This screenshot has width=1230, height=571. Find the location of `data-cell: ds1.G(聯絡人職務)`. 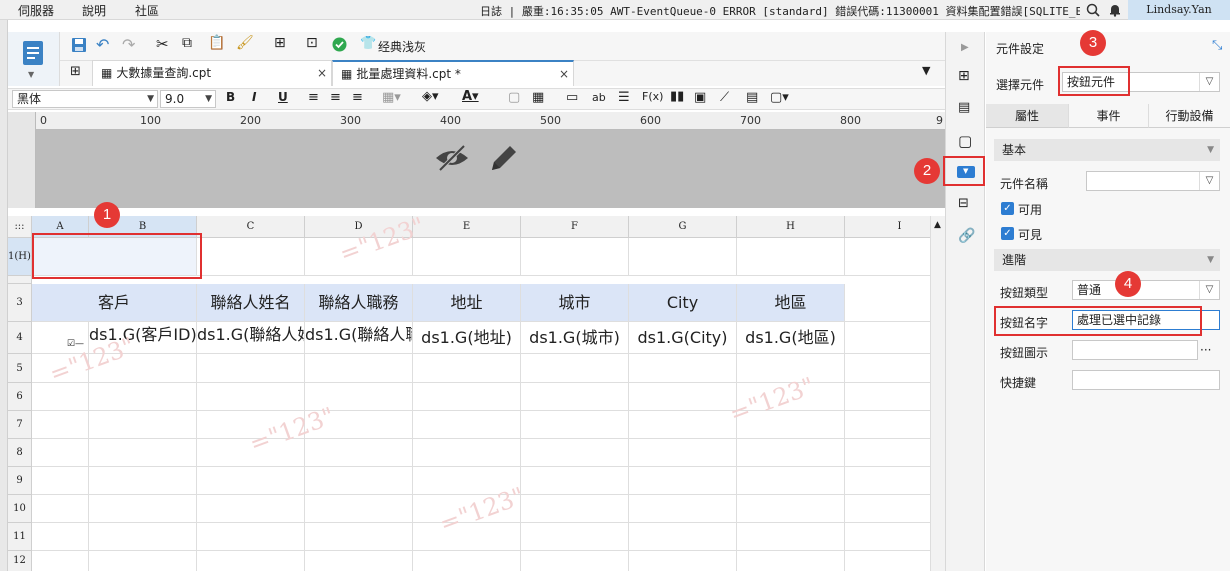

data-cell: ds1.G(聯絡人職務) is located at coordinates (359, 338).